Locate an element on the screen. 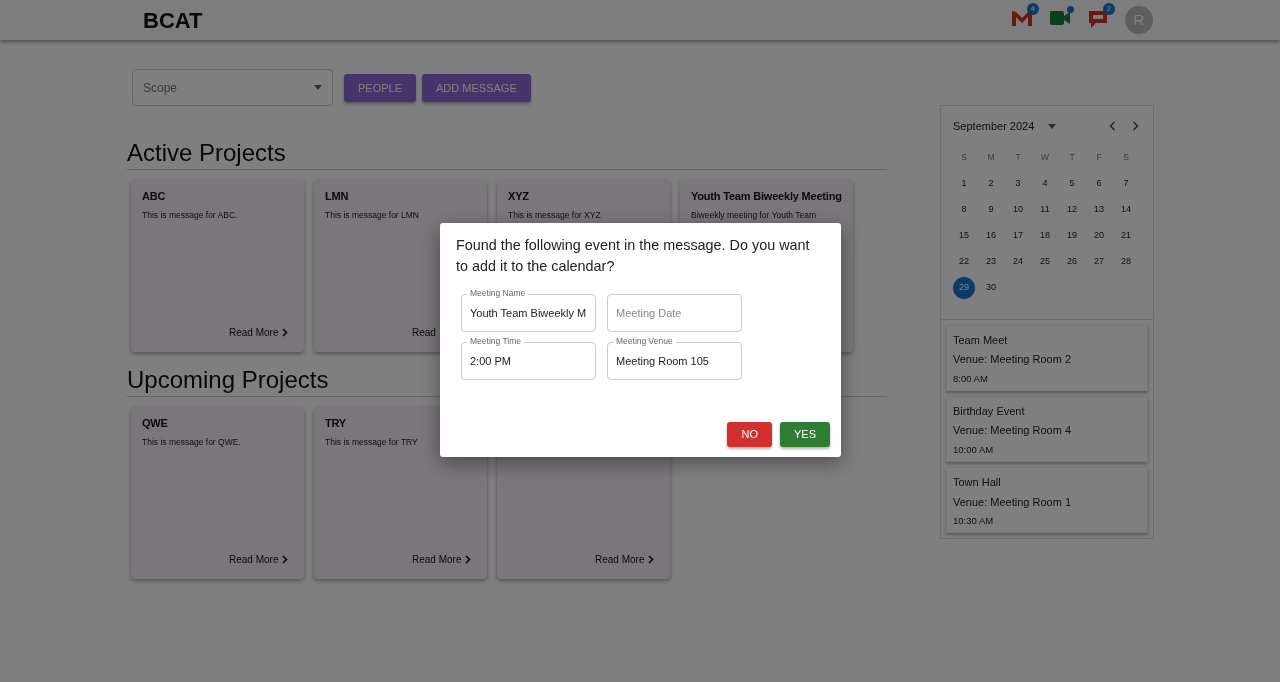 Image resolution: width=1280 pixels, height=682 pixels. count-badge: 4 is located at coordinates (1033, 9).